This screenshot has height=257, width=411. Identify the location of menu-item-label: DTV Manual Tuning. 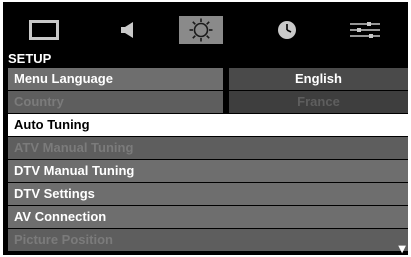
(208, 171).